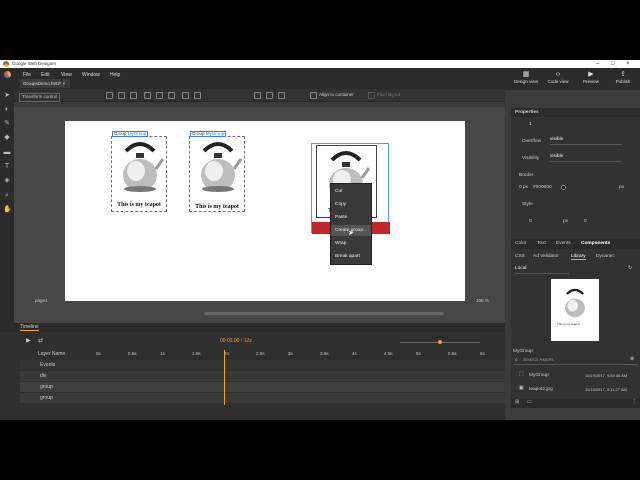 The width and height of the screenshot is (640, 480). Describe the element at coordinates (132, 353) in the screenshot. I see `ruler-tick-label: 0.5s` at that location.